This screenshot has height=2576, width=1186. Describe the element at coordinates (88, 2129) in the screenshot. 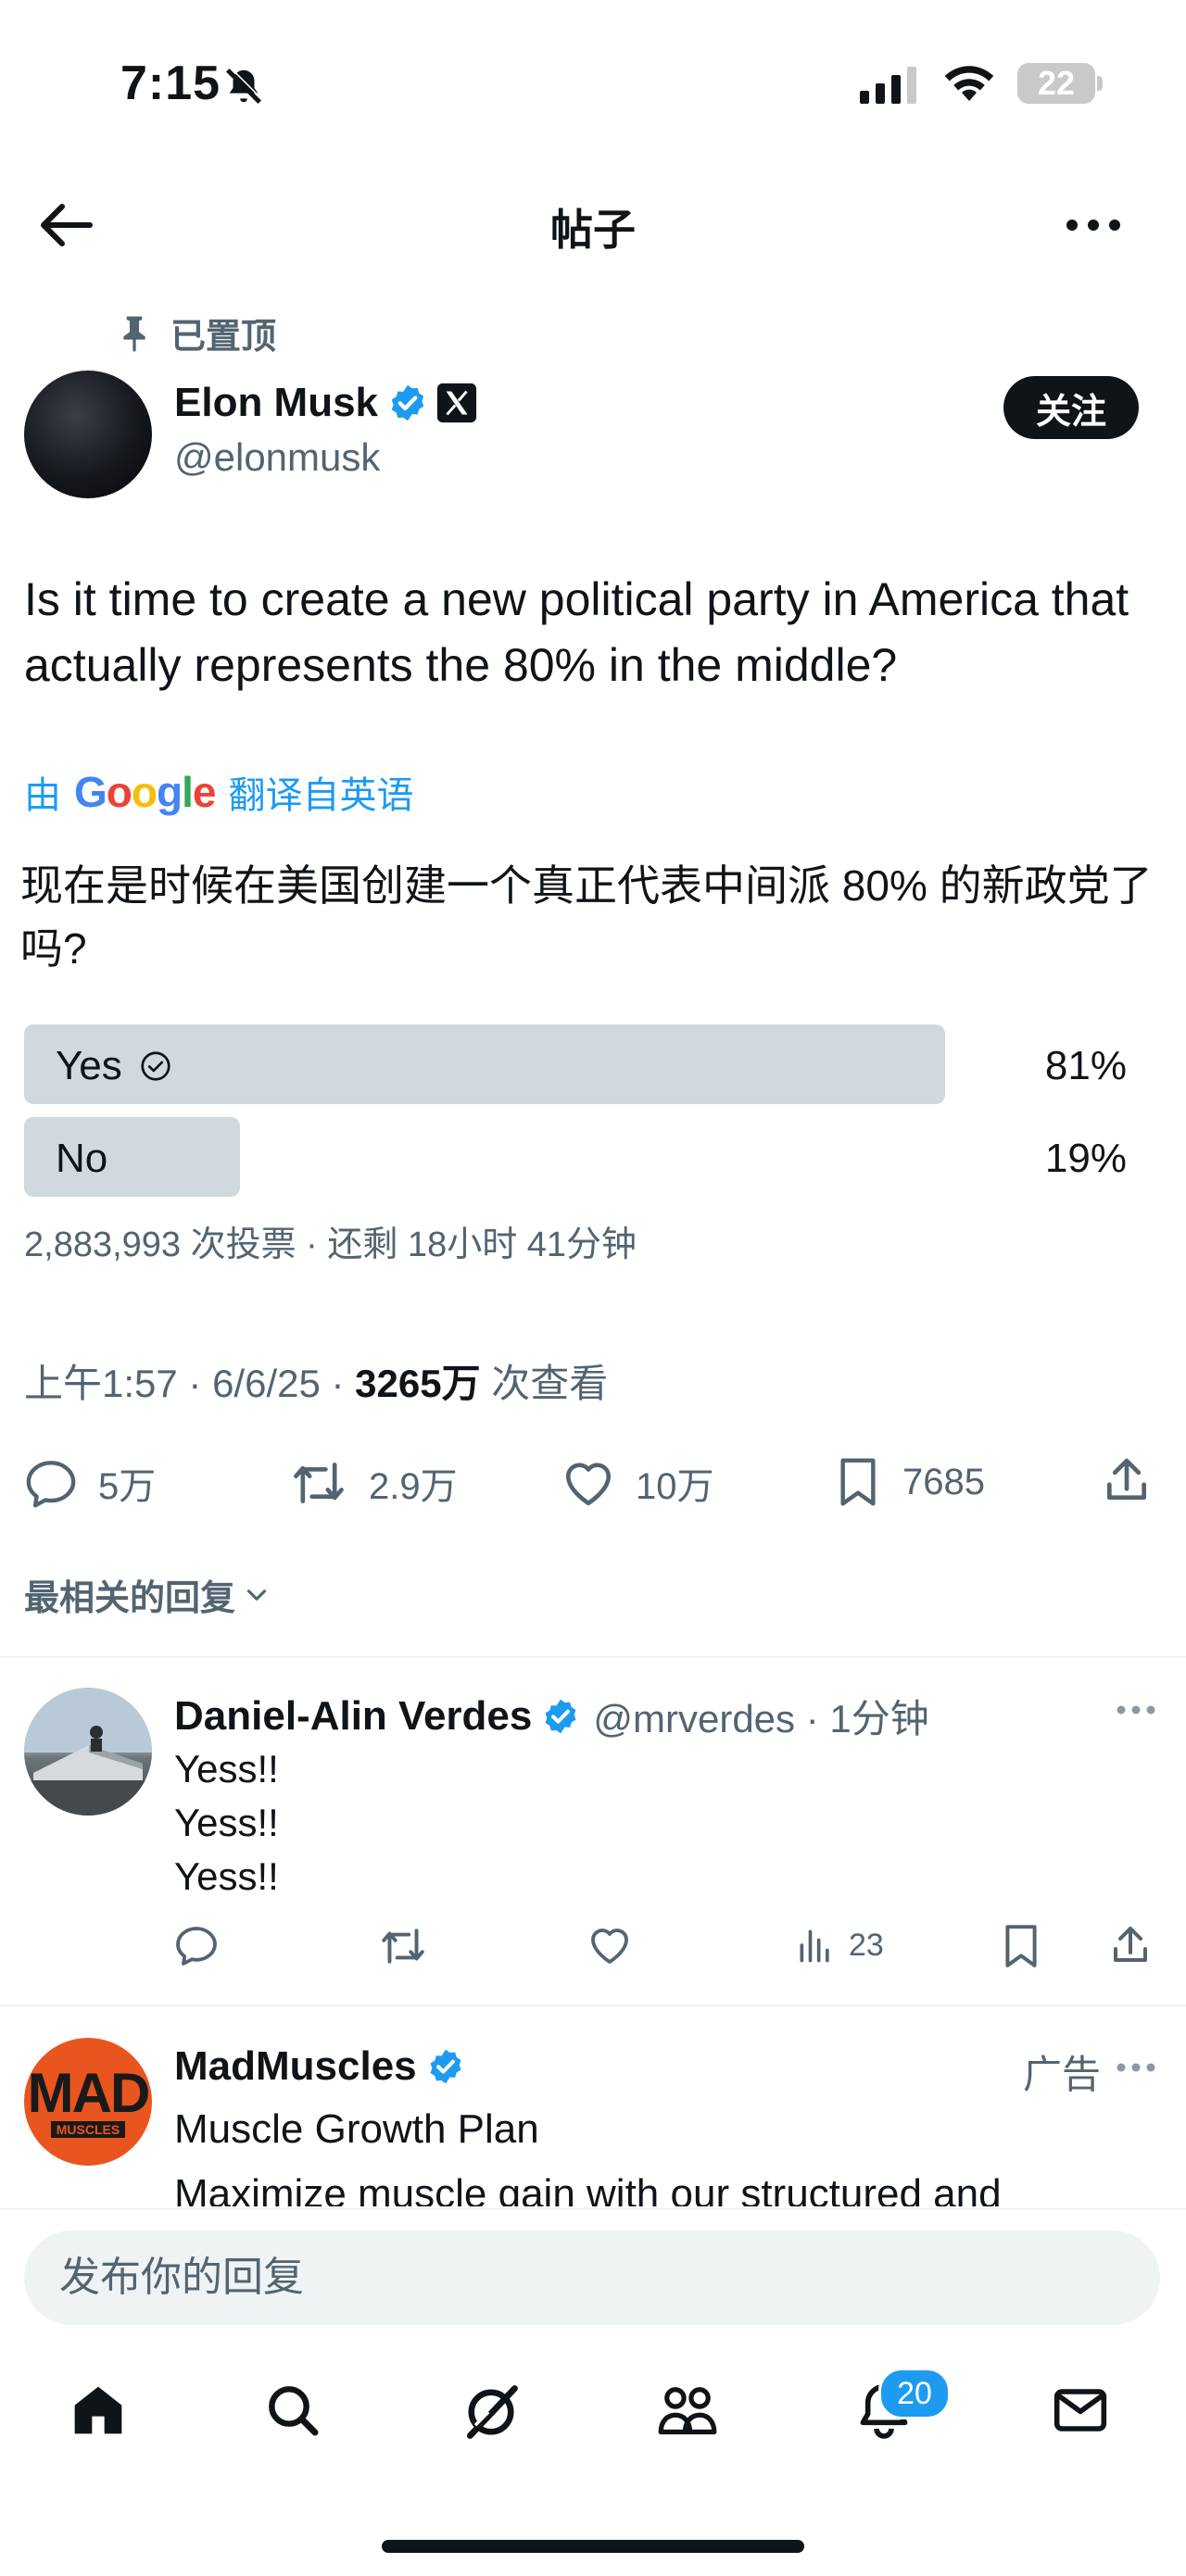

I see `ad-logo-sub: MUSCLES` at that location.